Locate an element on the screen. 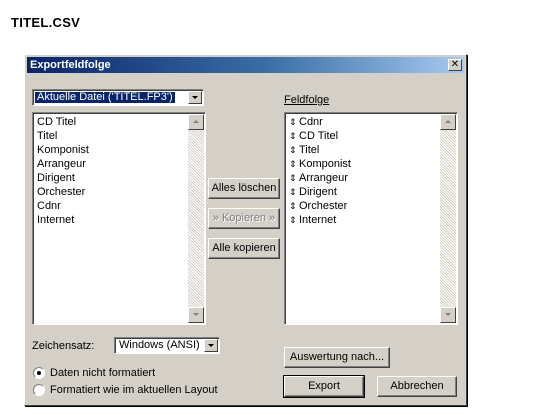 The width and height of the screenshot is (549, 415). radio-unformatted-indicator is located at coordinates (39, 372).